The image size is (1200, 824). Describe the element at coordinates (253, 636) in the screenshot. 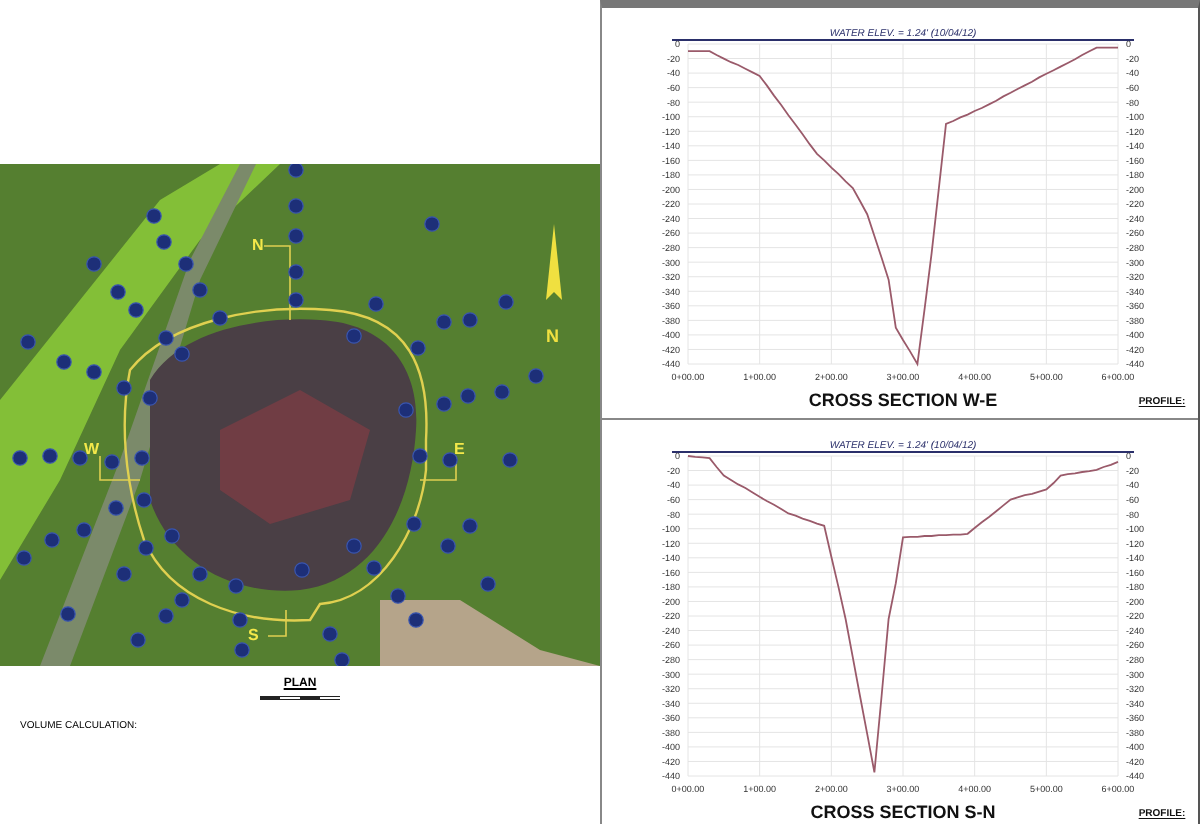

I see `section-marker-label: S` at that location.